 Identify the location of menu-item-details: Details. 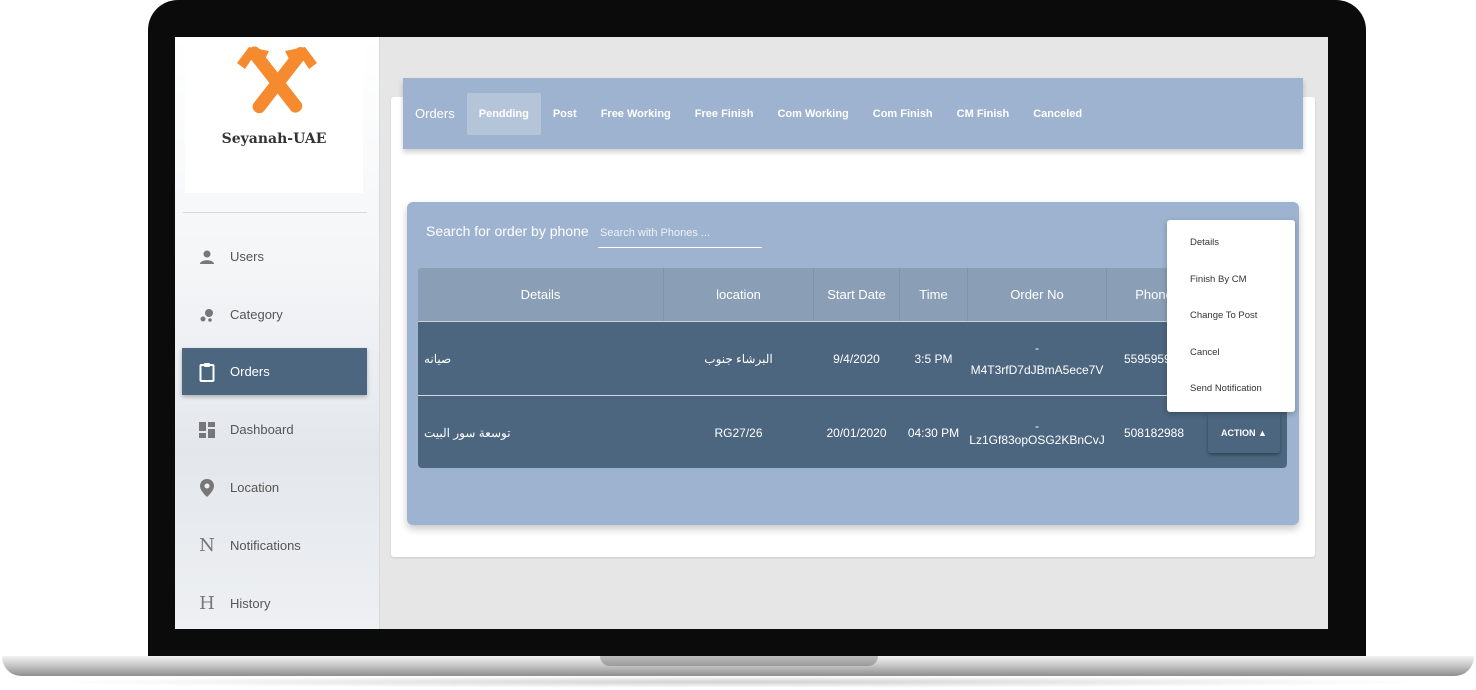
(1204, 242).